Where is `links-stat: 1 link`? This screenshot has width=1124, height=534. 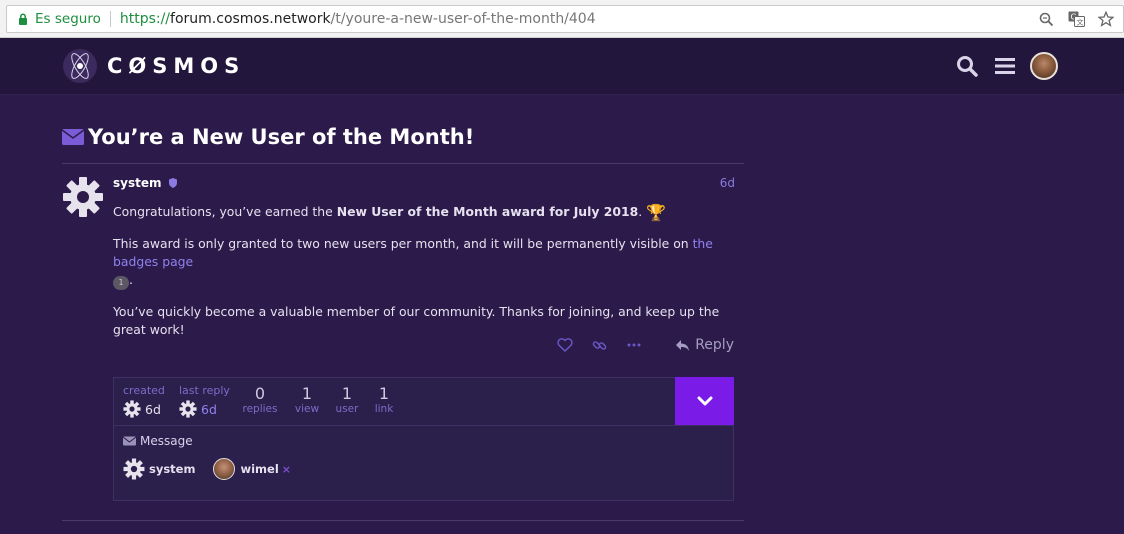
links-stat: 1 link is located at coordinates (384, 400).